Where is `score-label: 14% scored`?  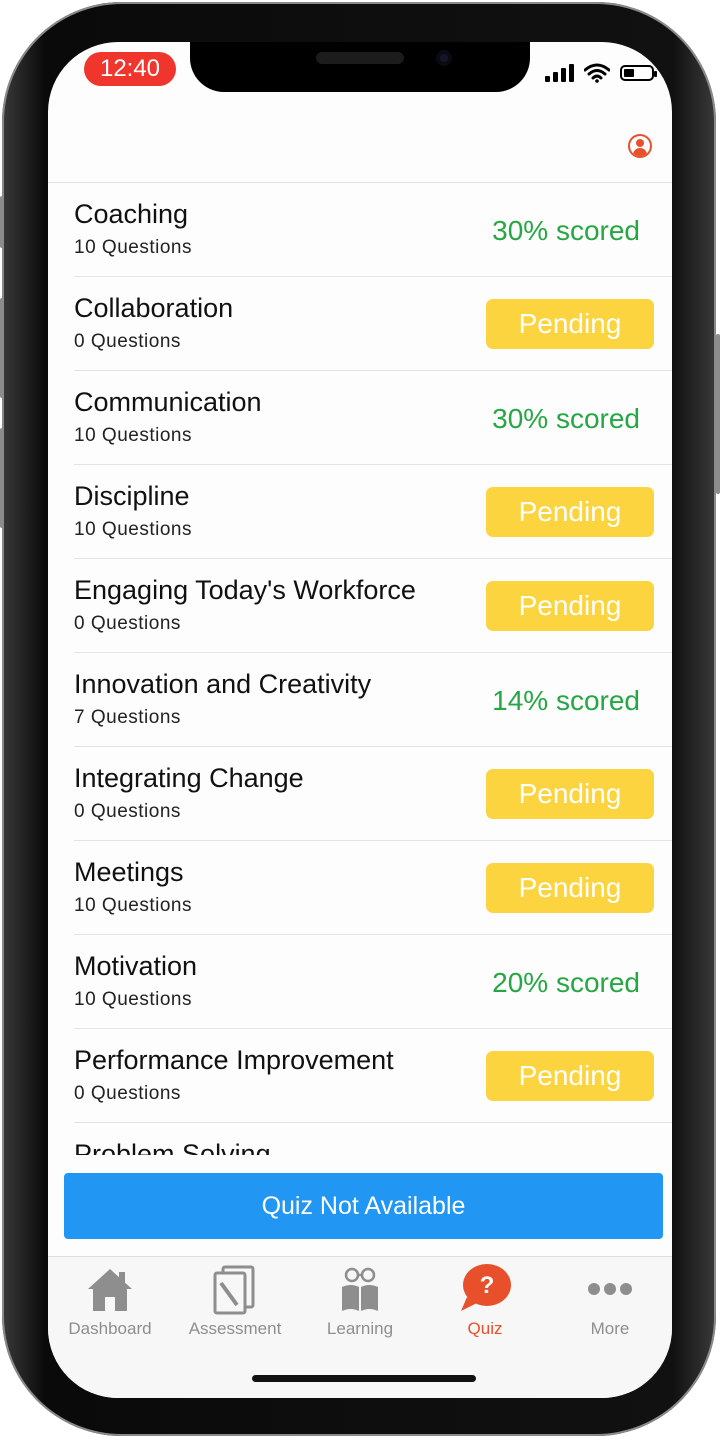
score-label: 14% scored is located at coordinates (566, 700).